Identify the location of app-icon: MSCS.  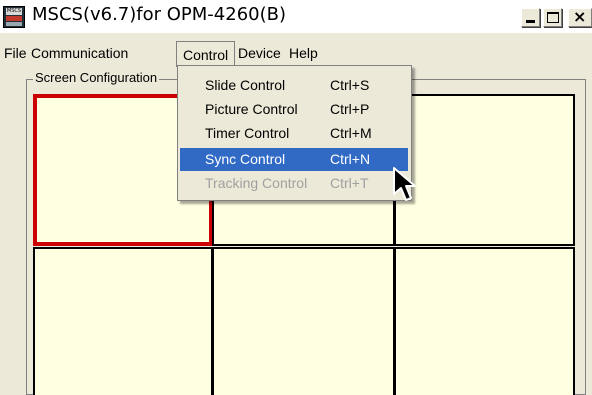
(14, 17).